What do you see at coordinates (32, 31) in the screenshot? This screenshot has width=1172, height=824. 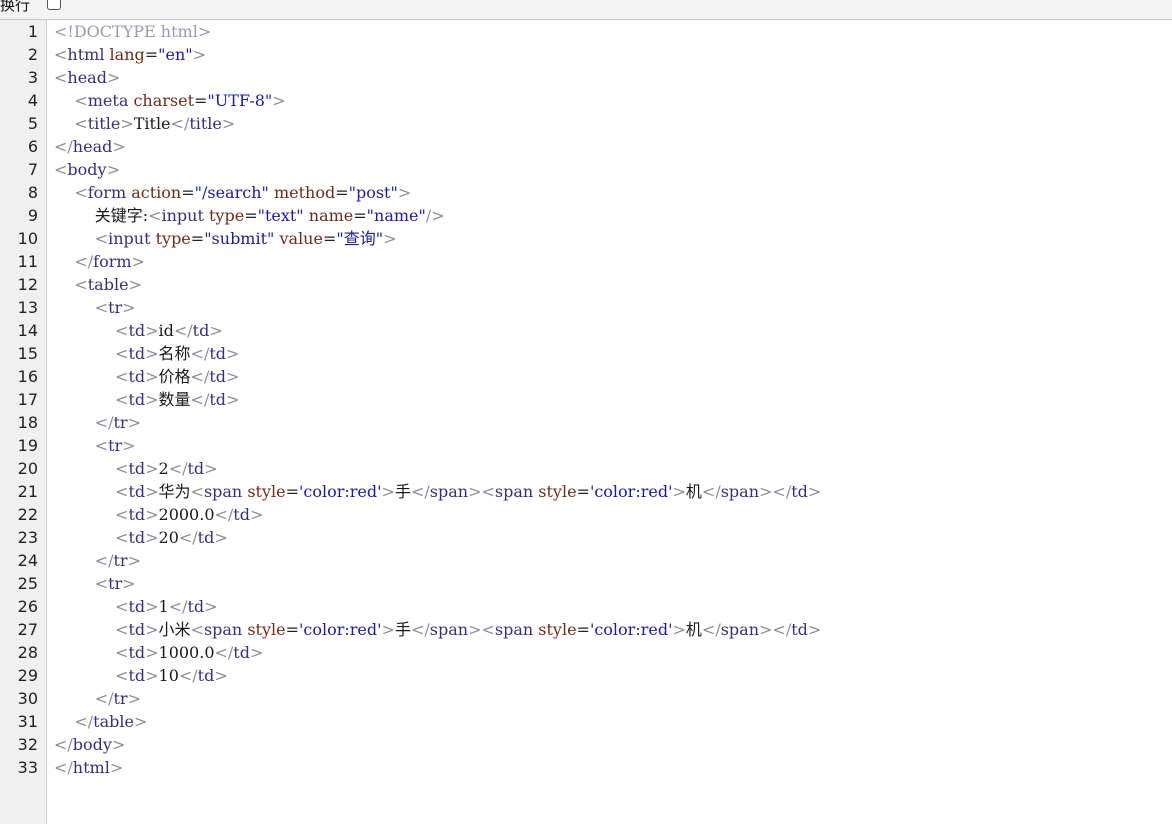 I see `line-number: 1` at bounding box center [32, 31].